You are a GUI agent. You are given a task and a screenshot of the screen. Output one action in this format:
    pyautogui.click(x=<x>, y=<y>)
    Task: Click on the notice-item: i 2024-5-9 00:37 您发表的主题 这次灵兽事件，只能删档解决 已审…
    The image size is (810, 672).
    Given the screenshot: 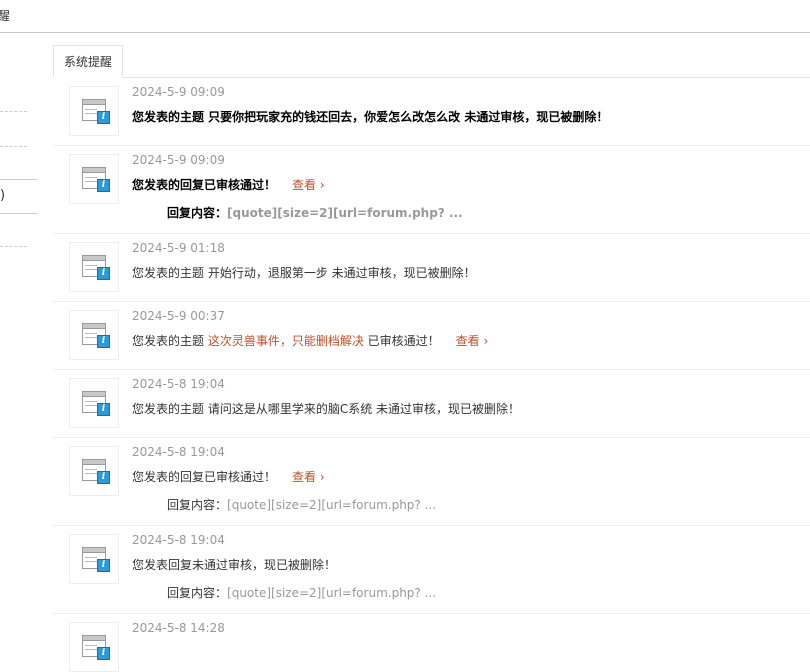 What is the action you would take?
    pyautogui.click(x=431, y=336)
    